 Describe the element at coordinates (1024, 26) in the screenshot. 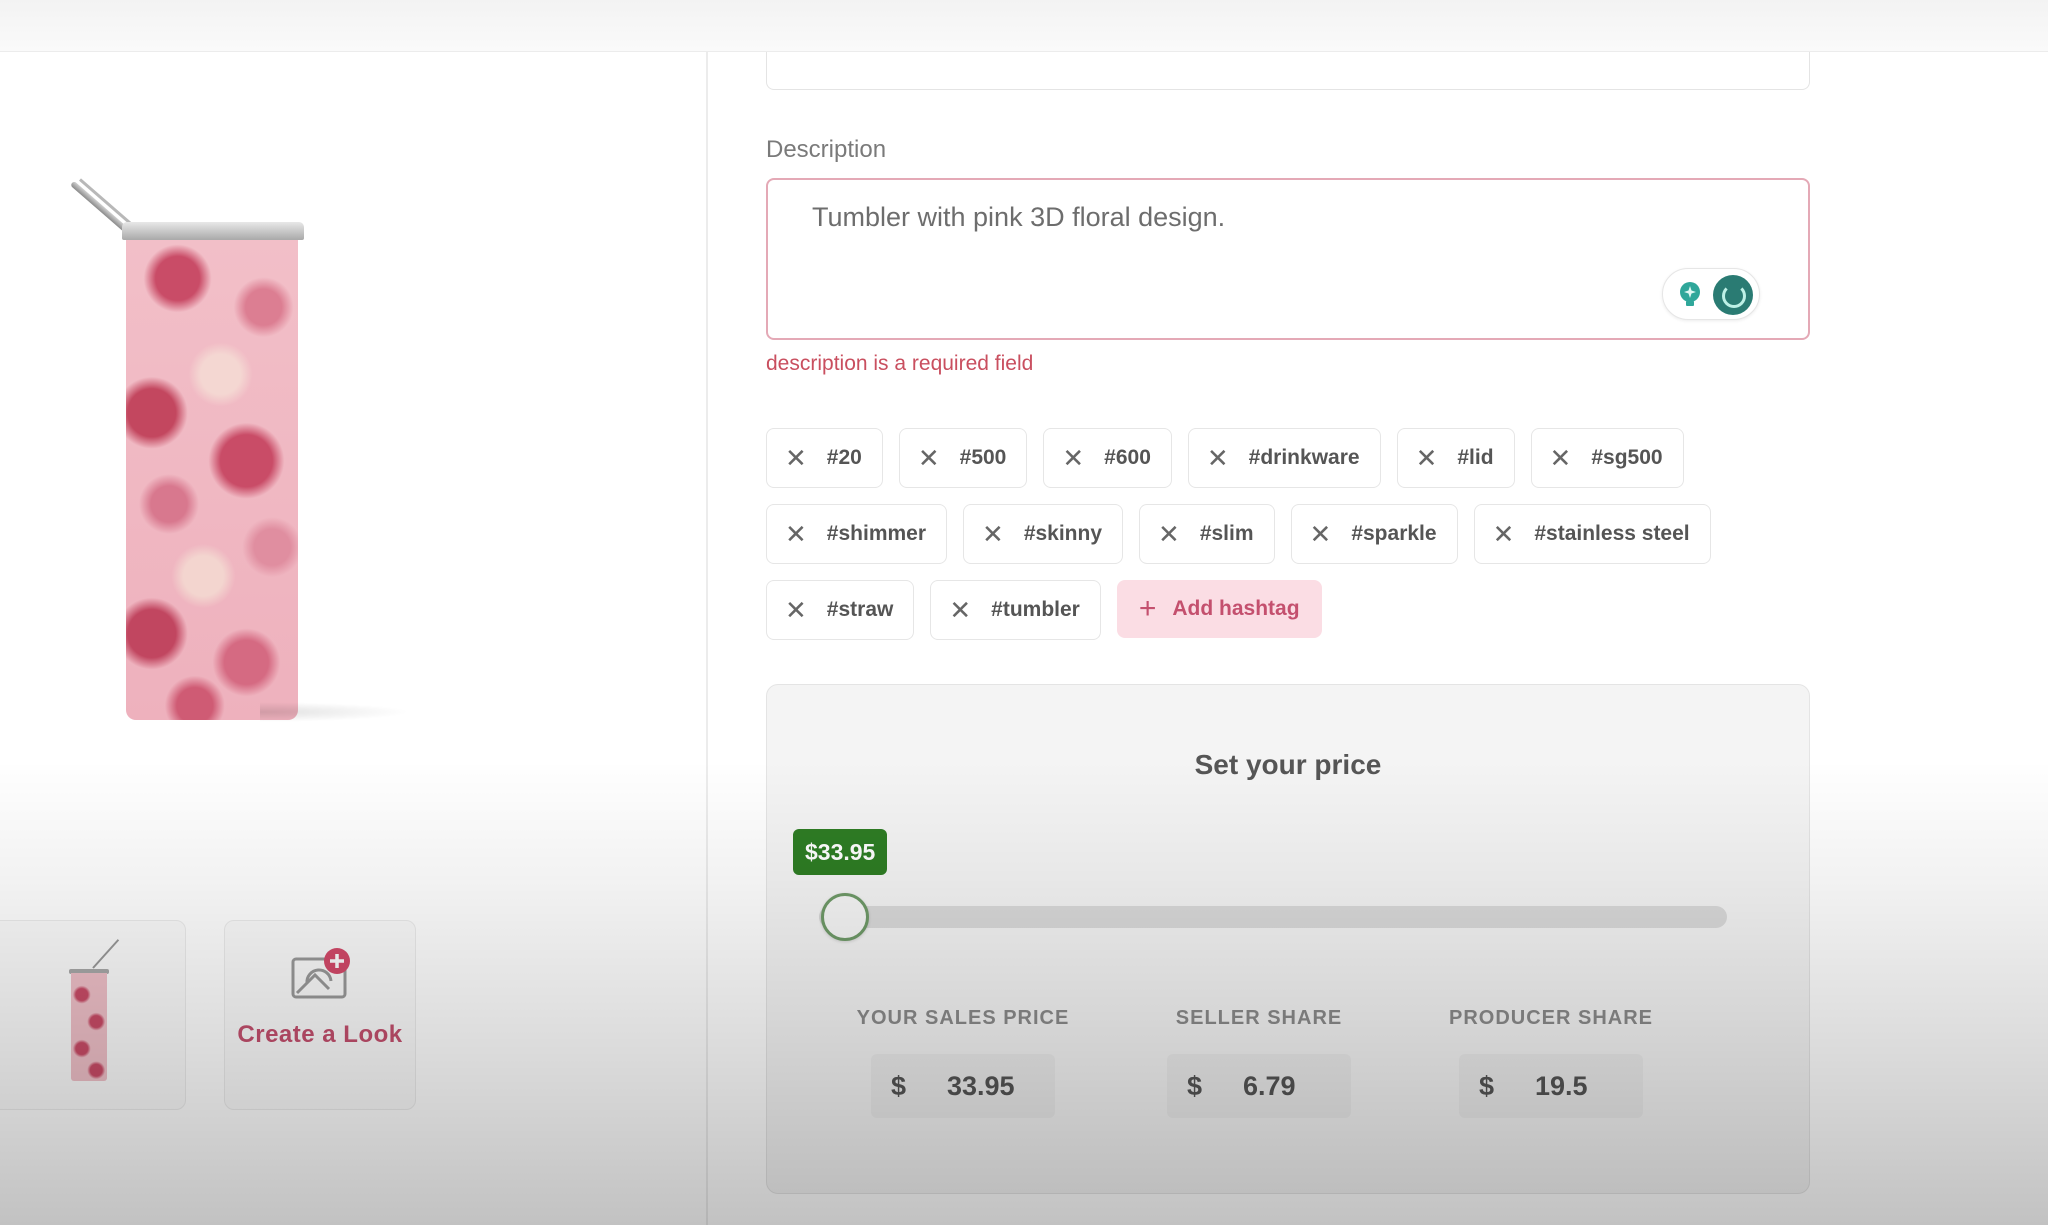

I see `top-bar` at that location.